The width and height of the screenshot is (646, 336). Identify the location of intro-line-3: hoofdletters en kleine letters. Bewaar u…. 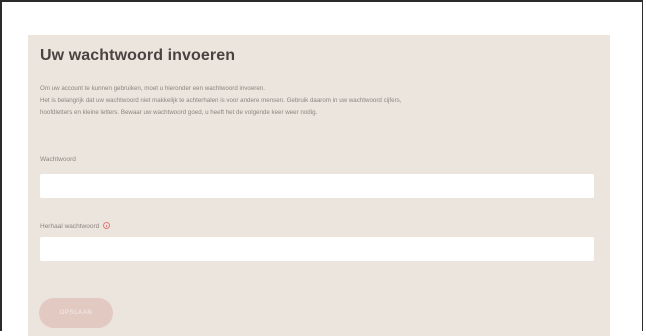
(179, 112).